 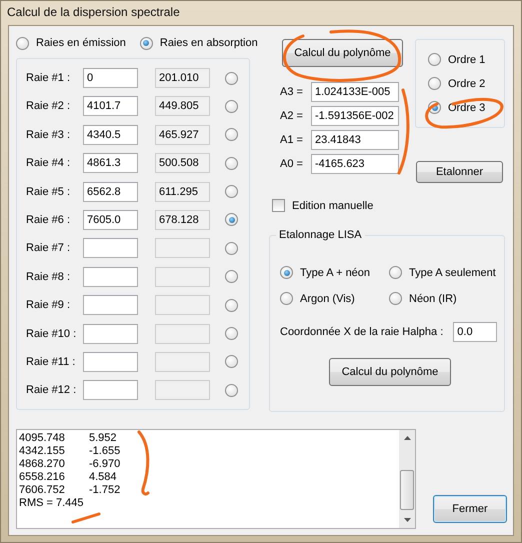 What do you see at coordinates (42, 477) in the screenshot?
I see `log-value: 6558.216` at bounding box center [42, 477].